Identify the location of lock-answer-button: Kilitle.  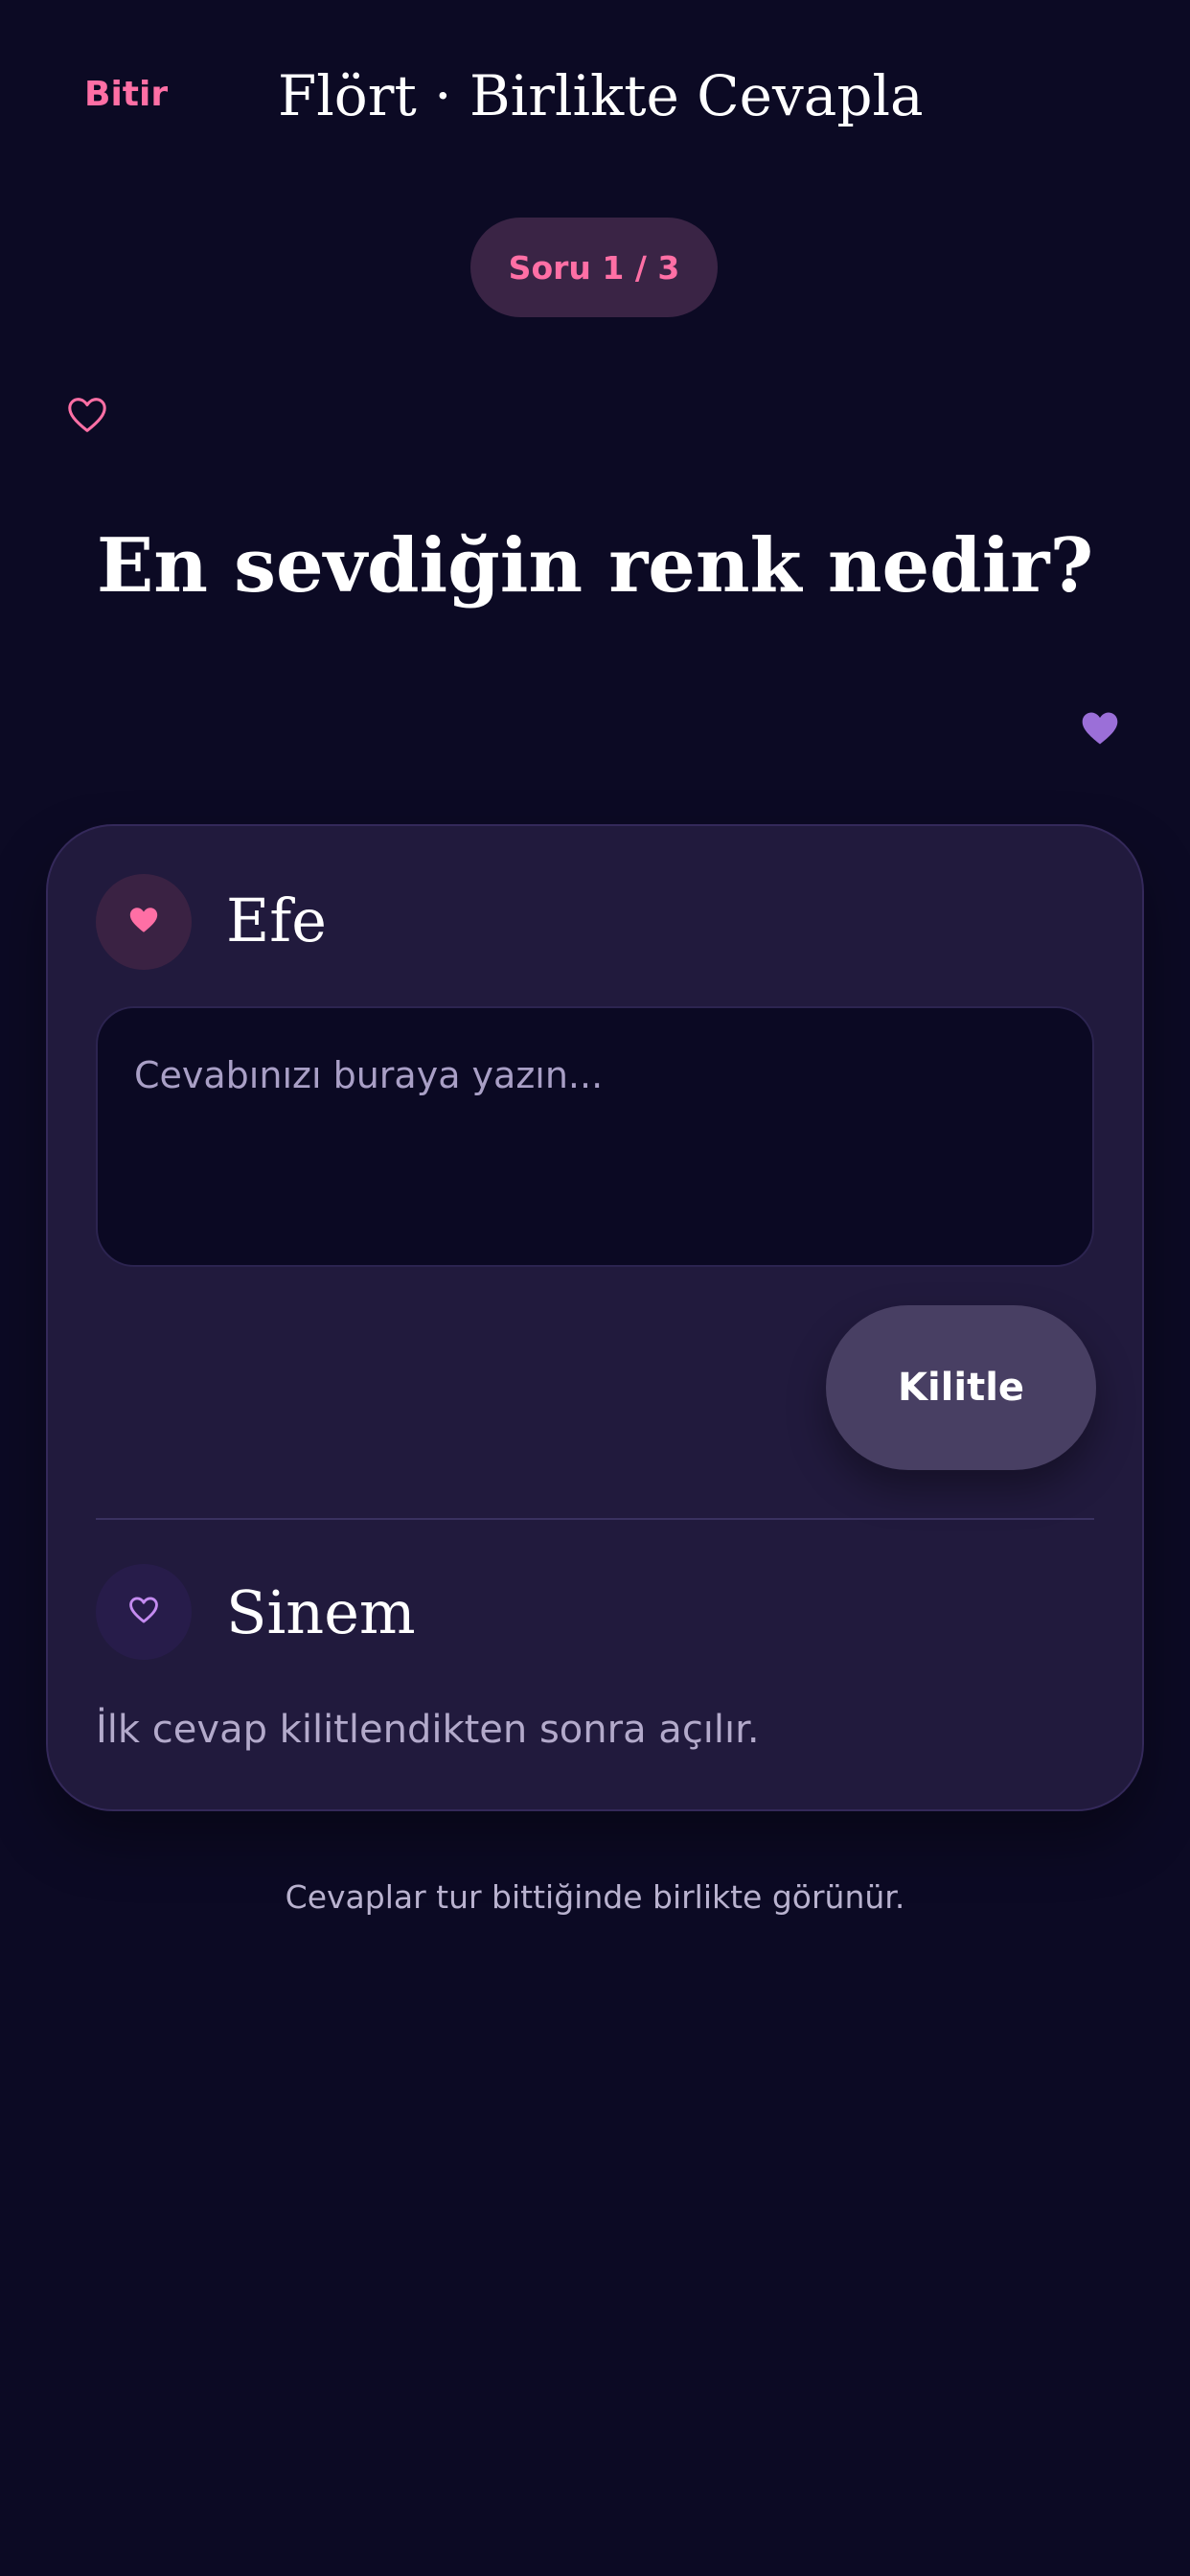
(961, 1387).